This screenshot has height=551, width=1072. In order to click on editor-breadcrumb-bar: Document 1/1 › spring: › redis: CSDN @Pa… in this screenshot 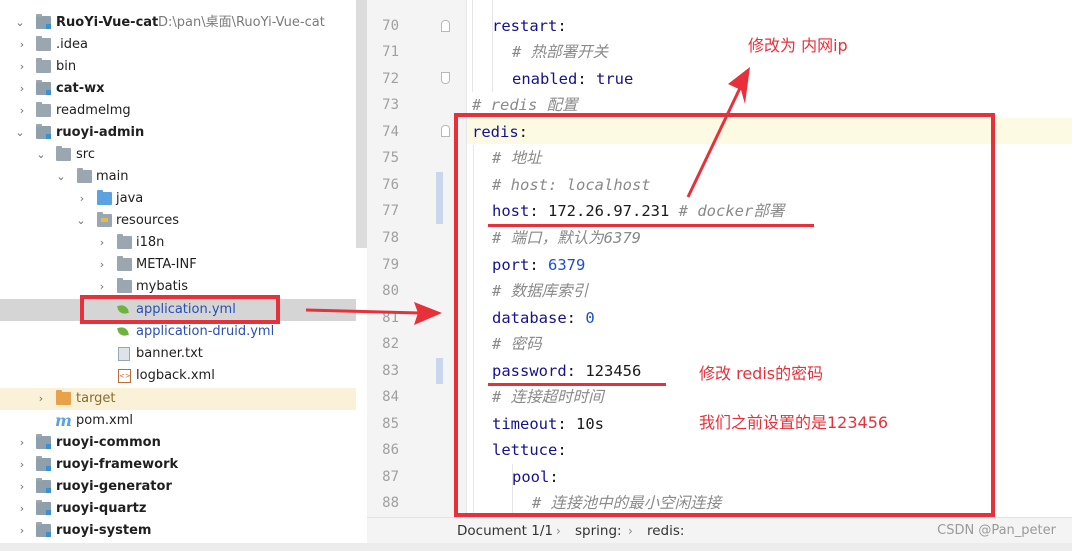, I will do `click(719, 530)`.